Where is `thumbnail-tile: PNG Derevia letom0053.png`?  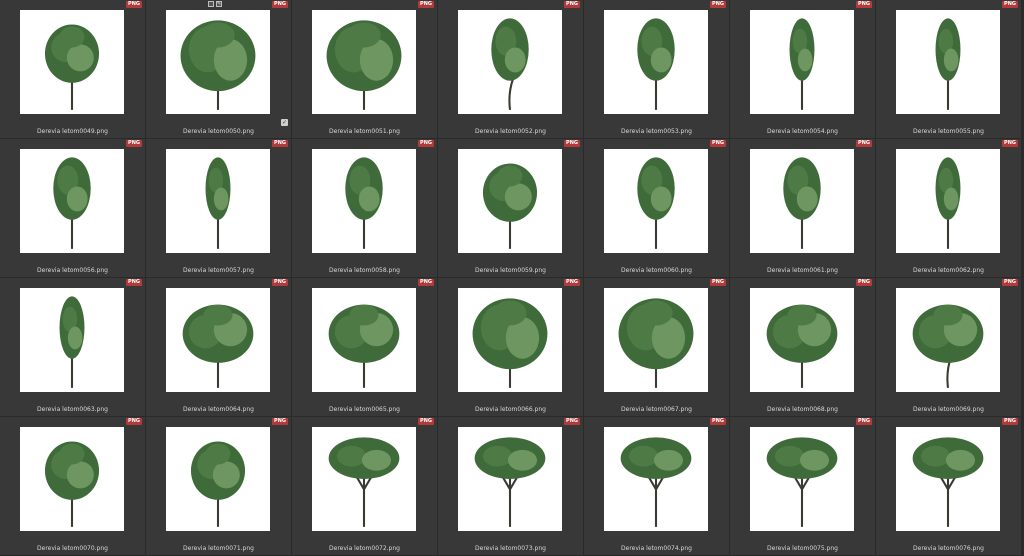 thumbnail-tile: PNG Derevia letom0053.png is located at coordinates (657, 69).